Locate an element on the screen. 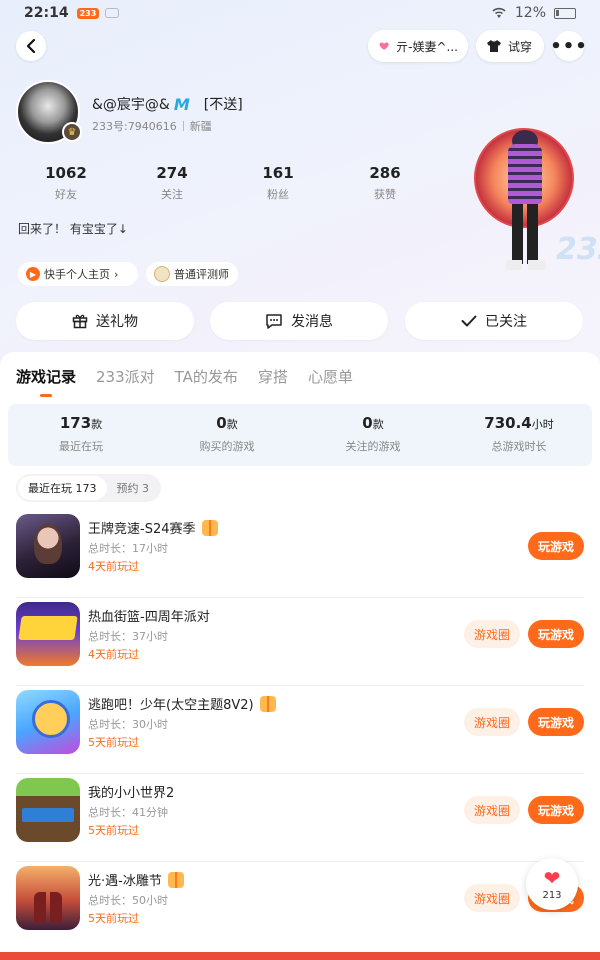 Image resolution: width=600 pixels, height=960 pixels. tab-game-records: 游戏记录 is located at coordinates (46, 381).